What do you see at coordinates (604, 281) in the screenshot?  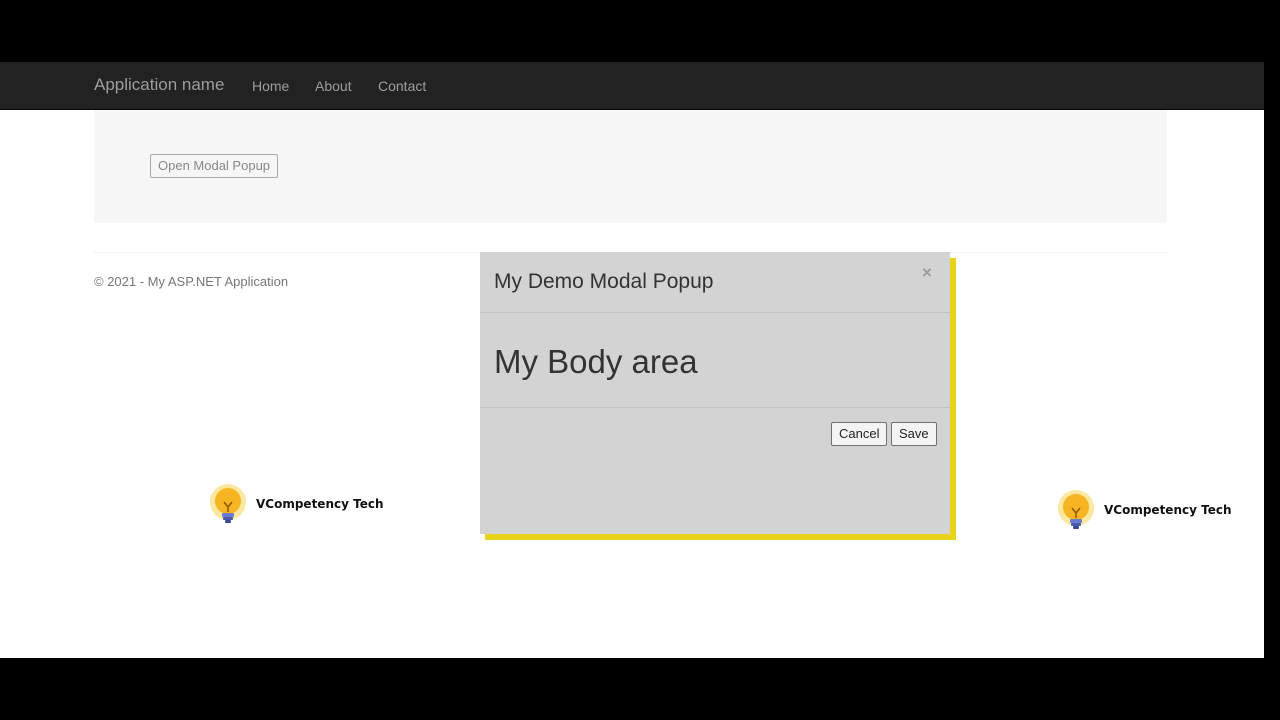 I see `modal-title: My Demo Modal Popup` at bounding box center [604, 281].